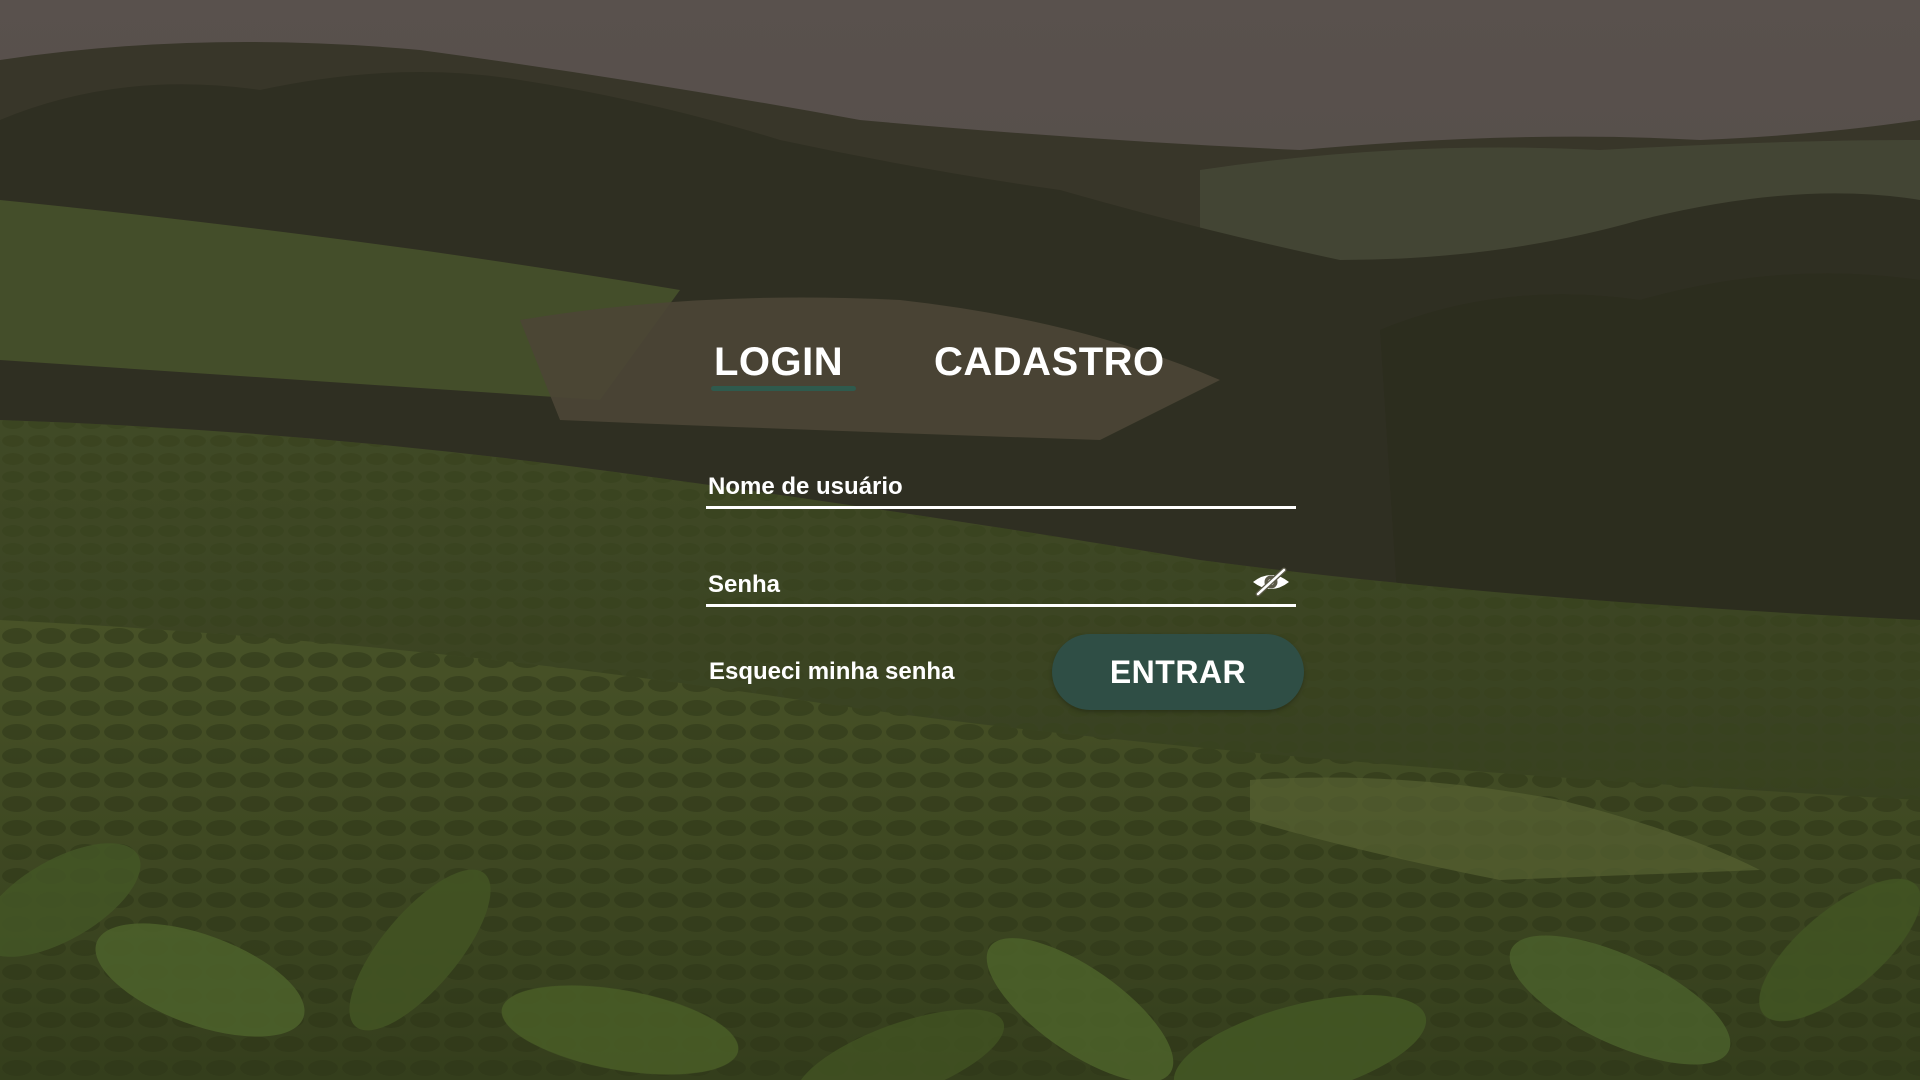  What do you see at coordinates (783, 388) in the screenshot?
I see `tab-login-underline` at bounding box center [783, 388].